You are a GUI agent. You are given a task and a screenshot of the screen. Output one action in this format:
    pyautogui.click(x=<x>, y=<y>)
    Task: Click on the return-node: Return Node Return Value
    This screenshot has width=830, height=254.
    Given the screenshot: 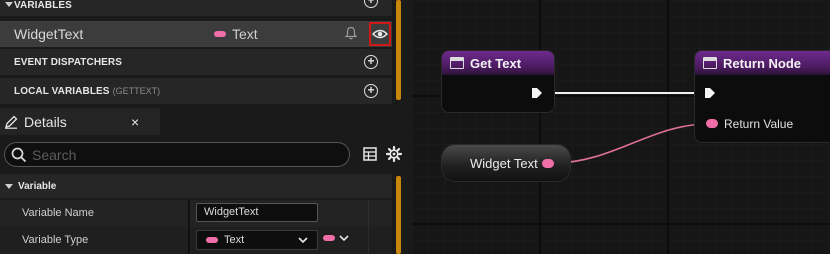 What is the action you would take?
    pyautogui.click(x=762, y=96)
    